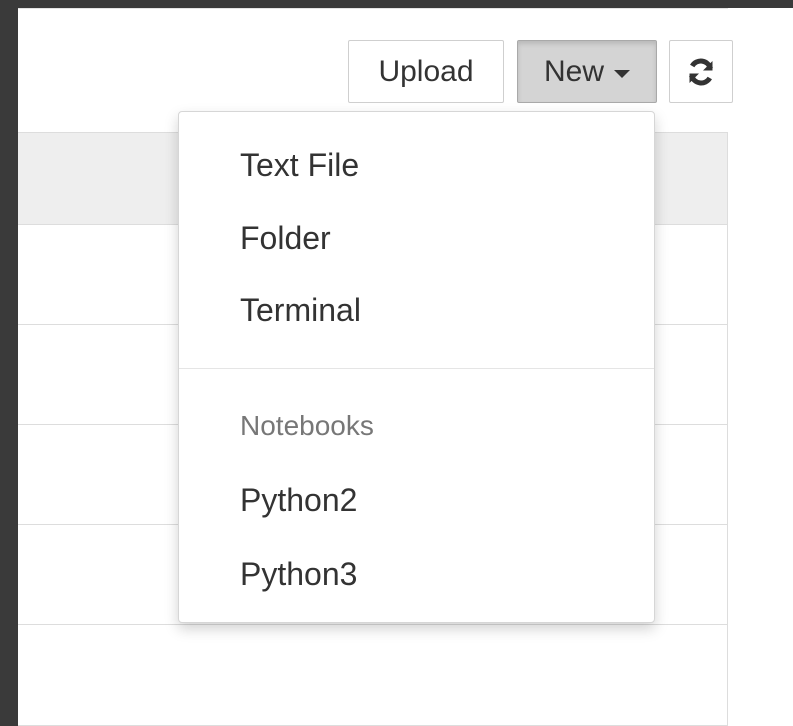 This screenshot has height=726, width=793. What do you see at coordinates (298, 574) in the screenshot?
I see `menu-item-python3: Python3` at bounding box center [298, 574].